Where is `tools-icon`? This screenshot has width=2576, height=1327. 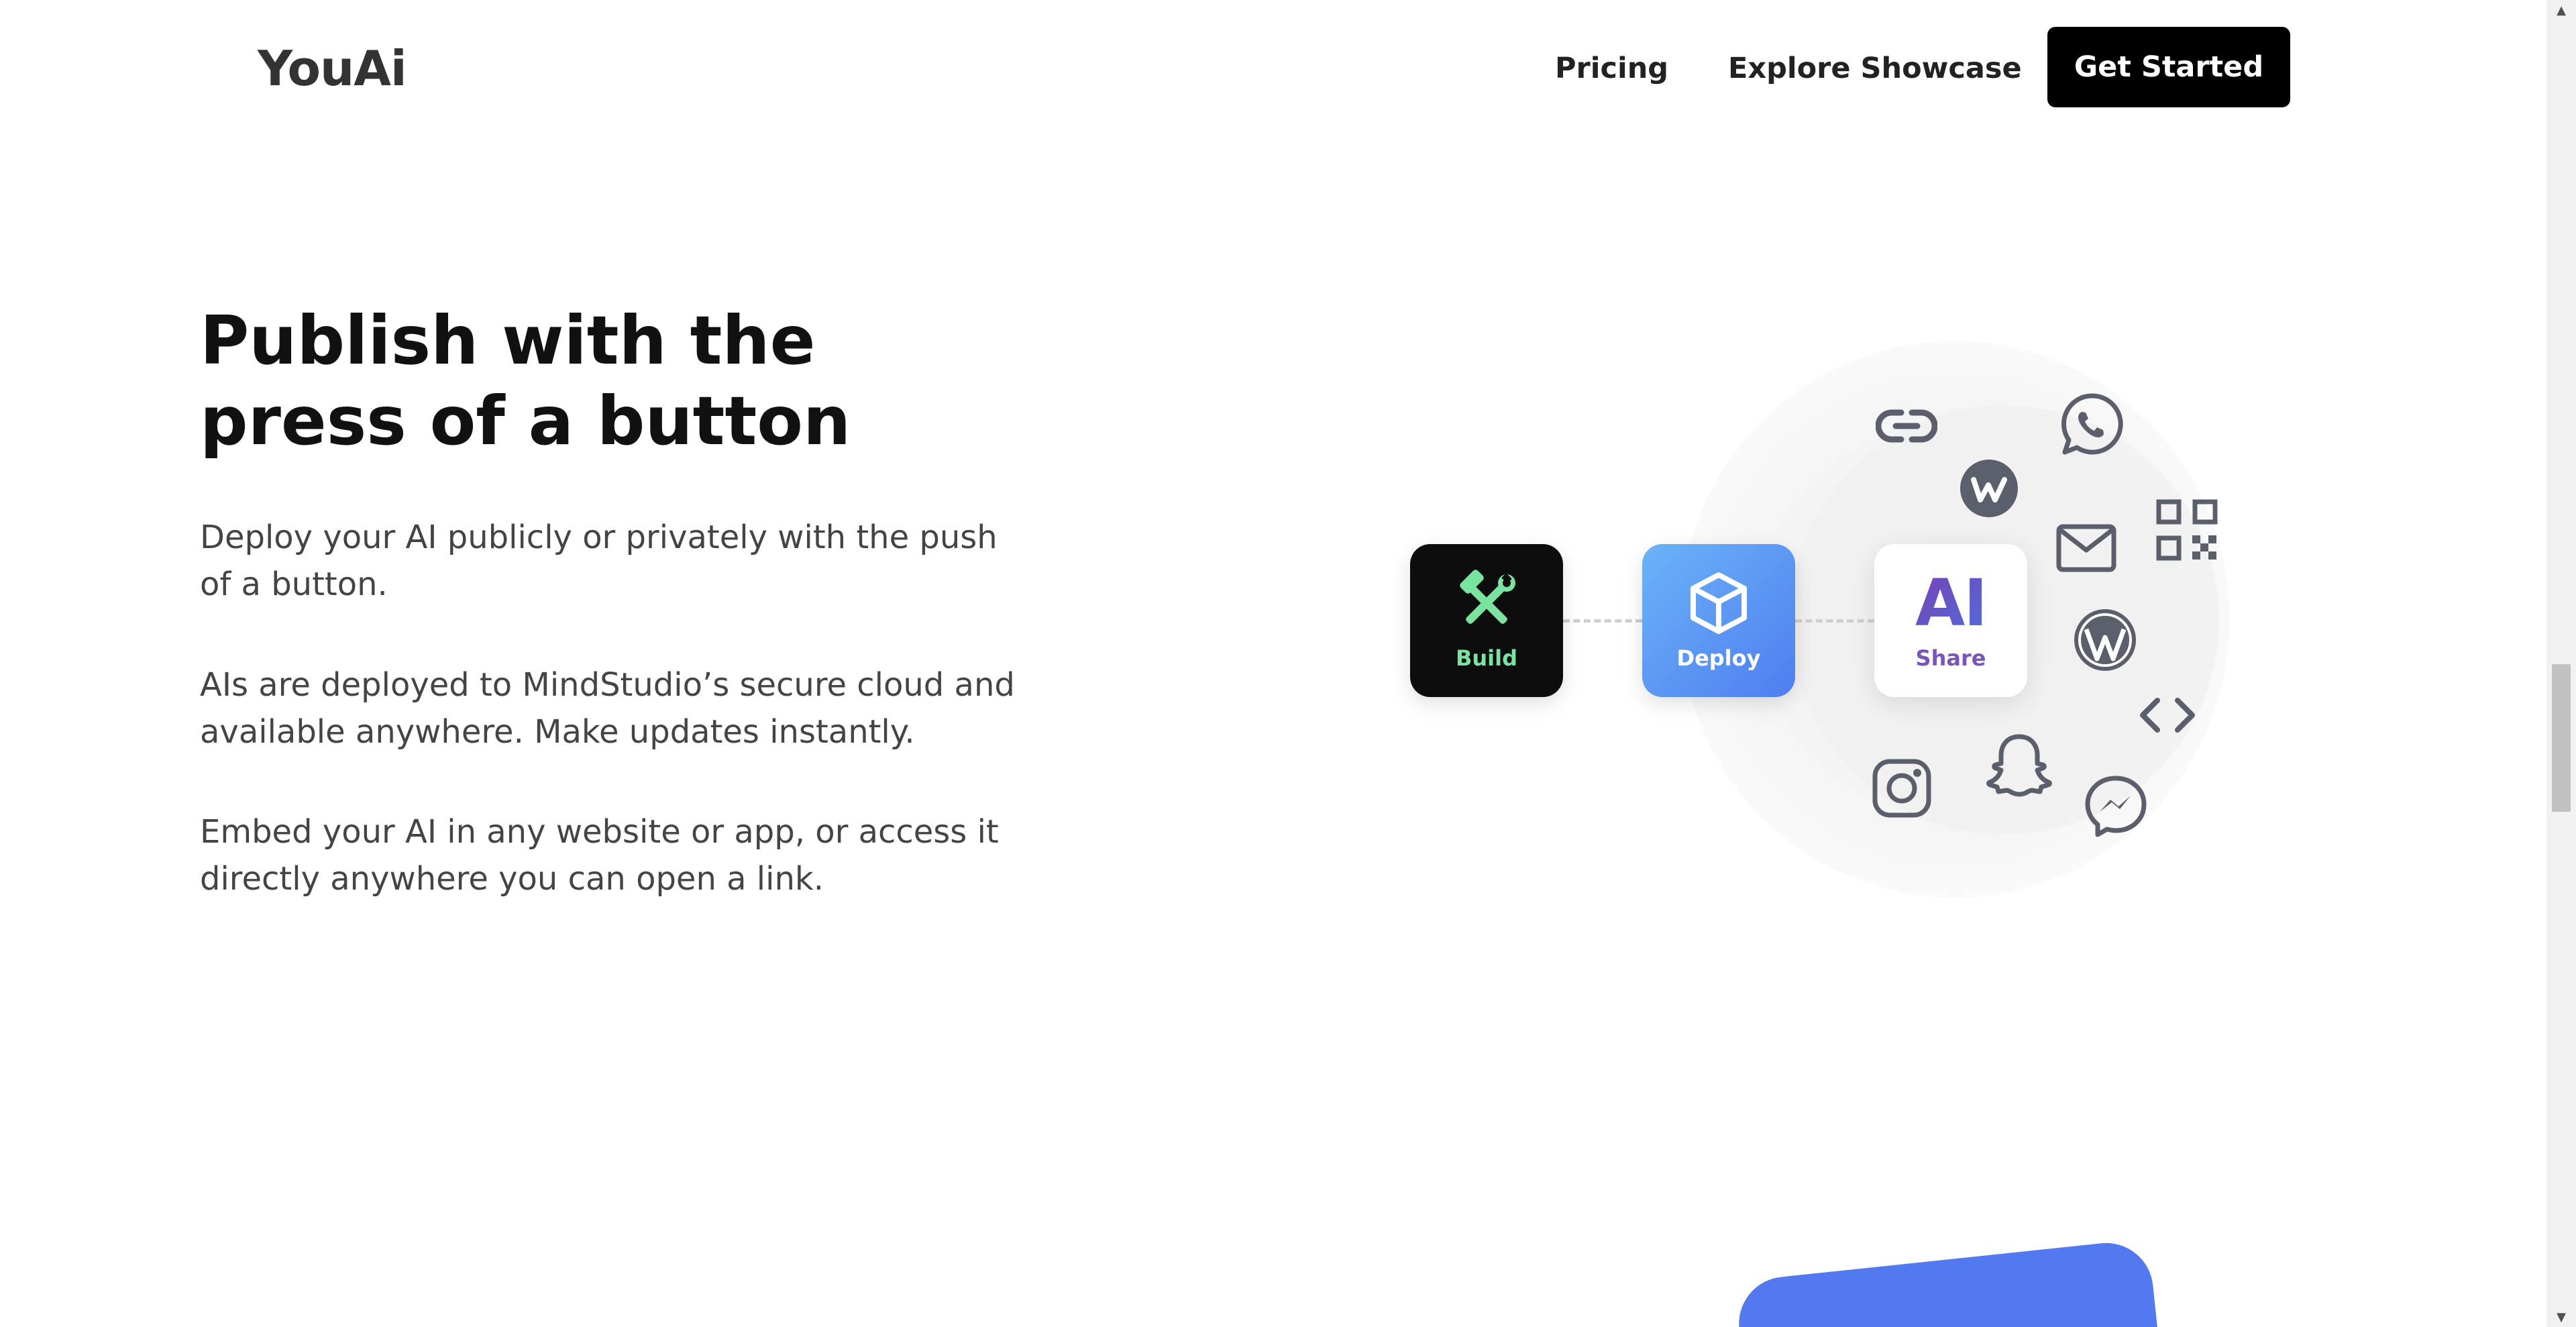 tools-icon is located at coordinates (1487, 597).